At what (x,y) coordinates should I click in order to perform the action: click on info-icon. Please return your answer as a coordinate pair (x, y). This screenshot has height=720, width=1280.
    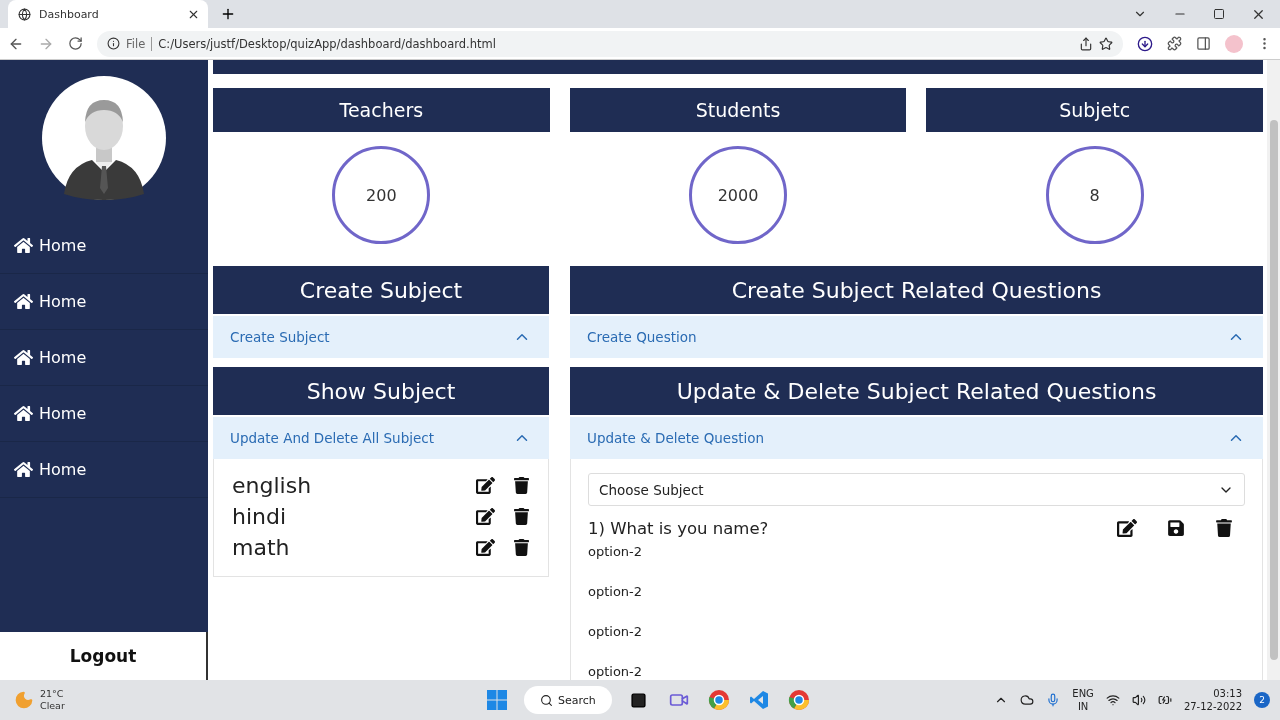
    Looking at the image, I should click on (113, 43).